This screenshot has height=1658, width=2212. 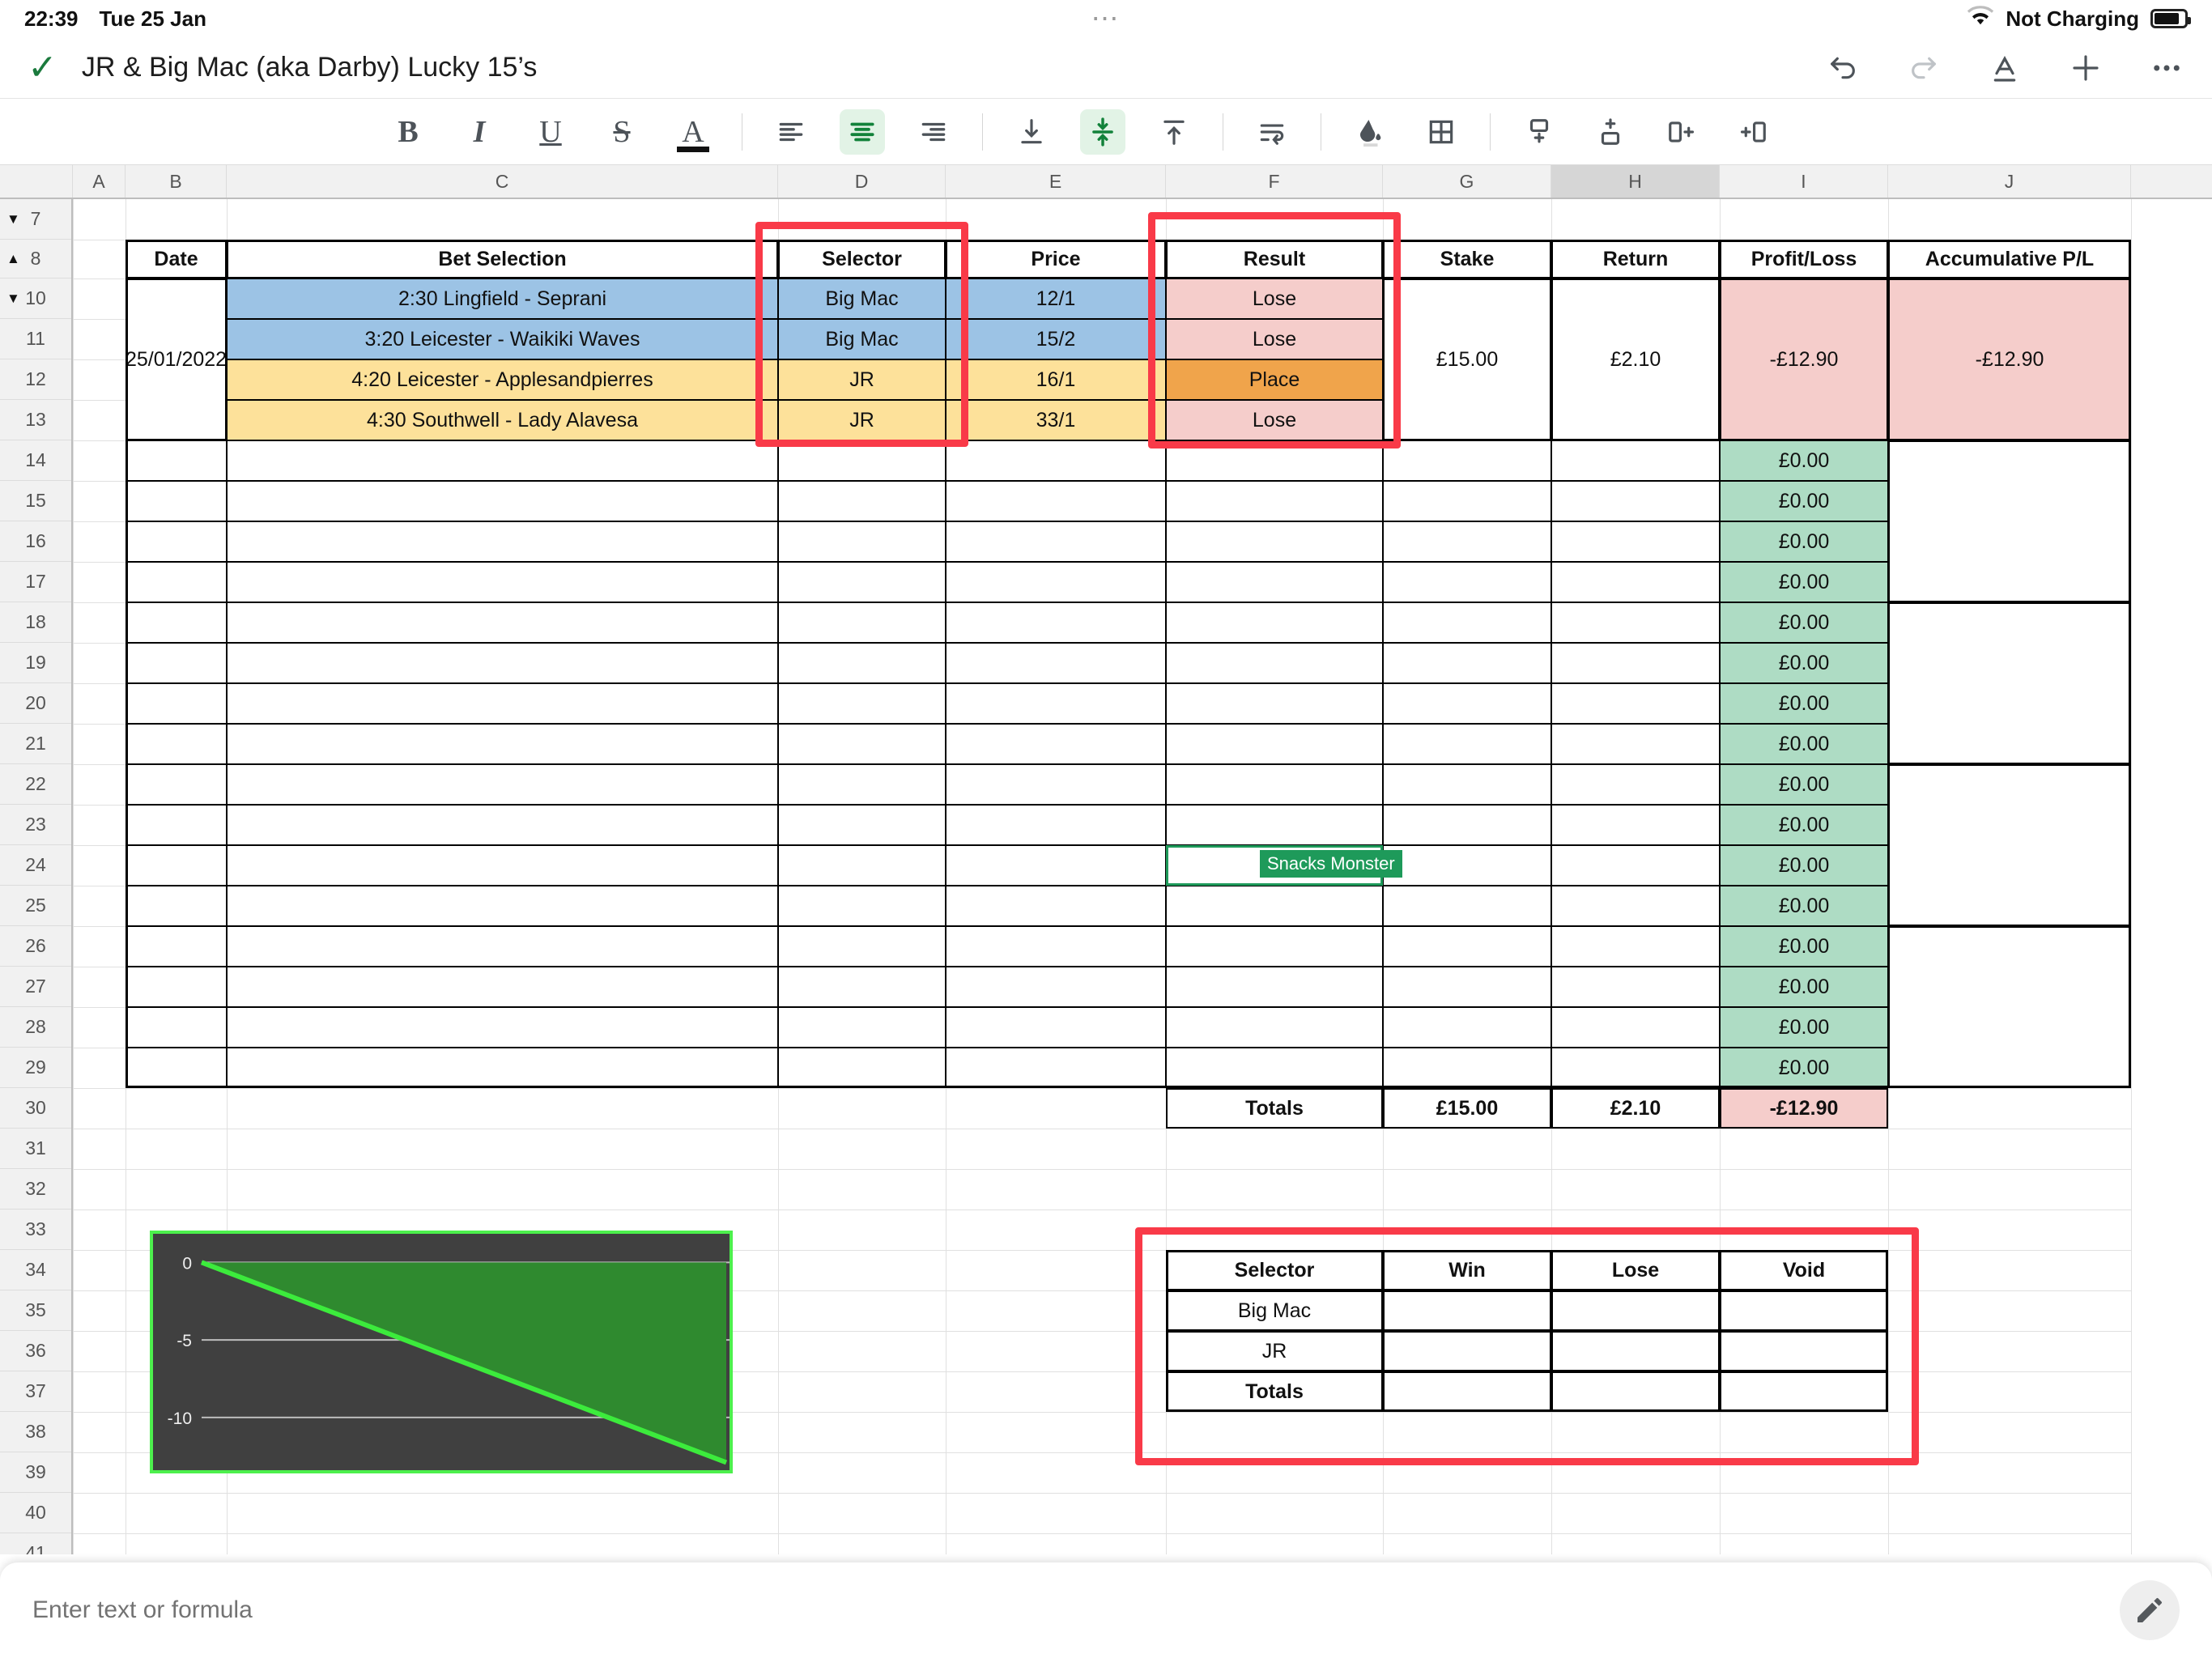 I want to click on bet-table-header-1: Bet Selection, so click(x=502, y=259).